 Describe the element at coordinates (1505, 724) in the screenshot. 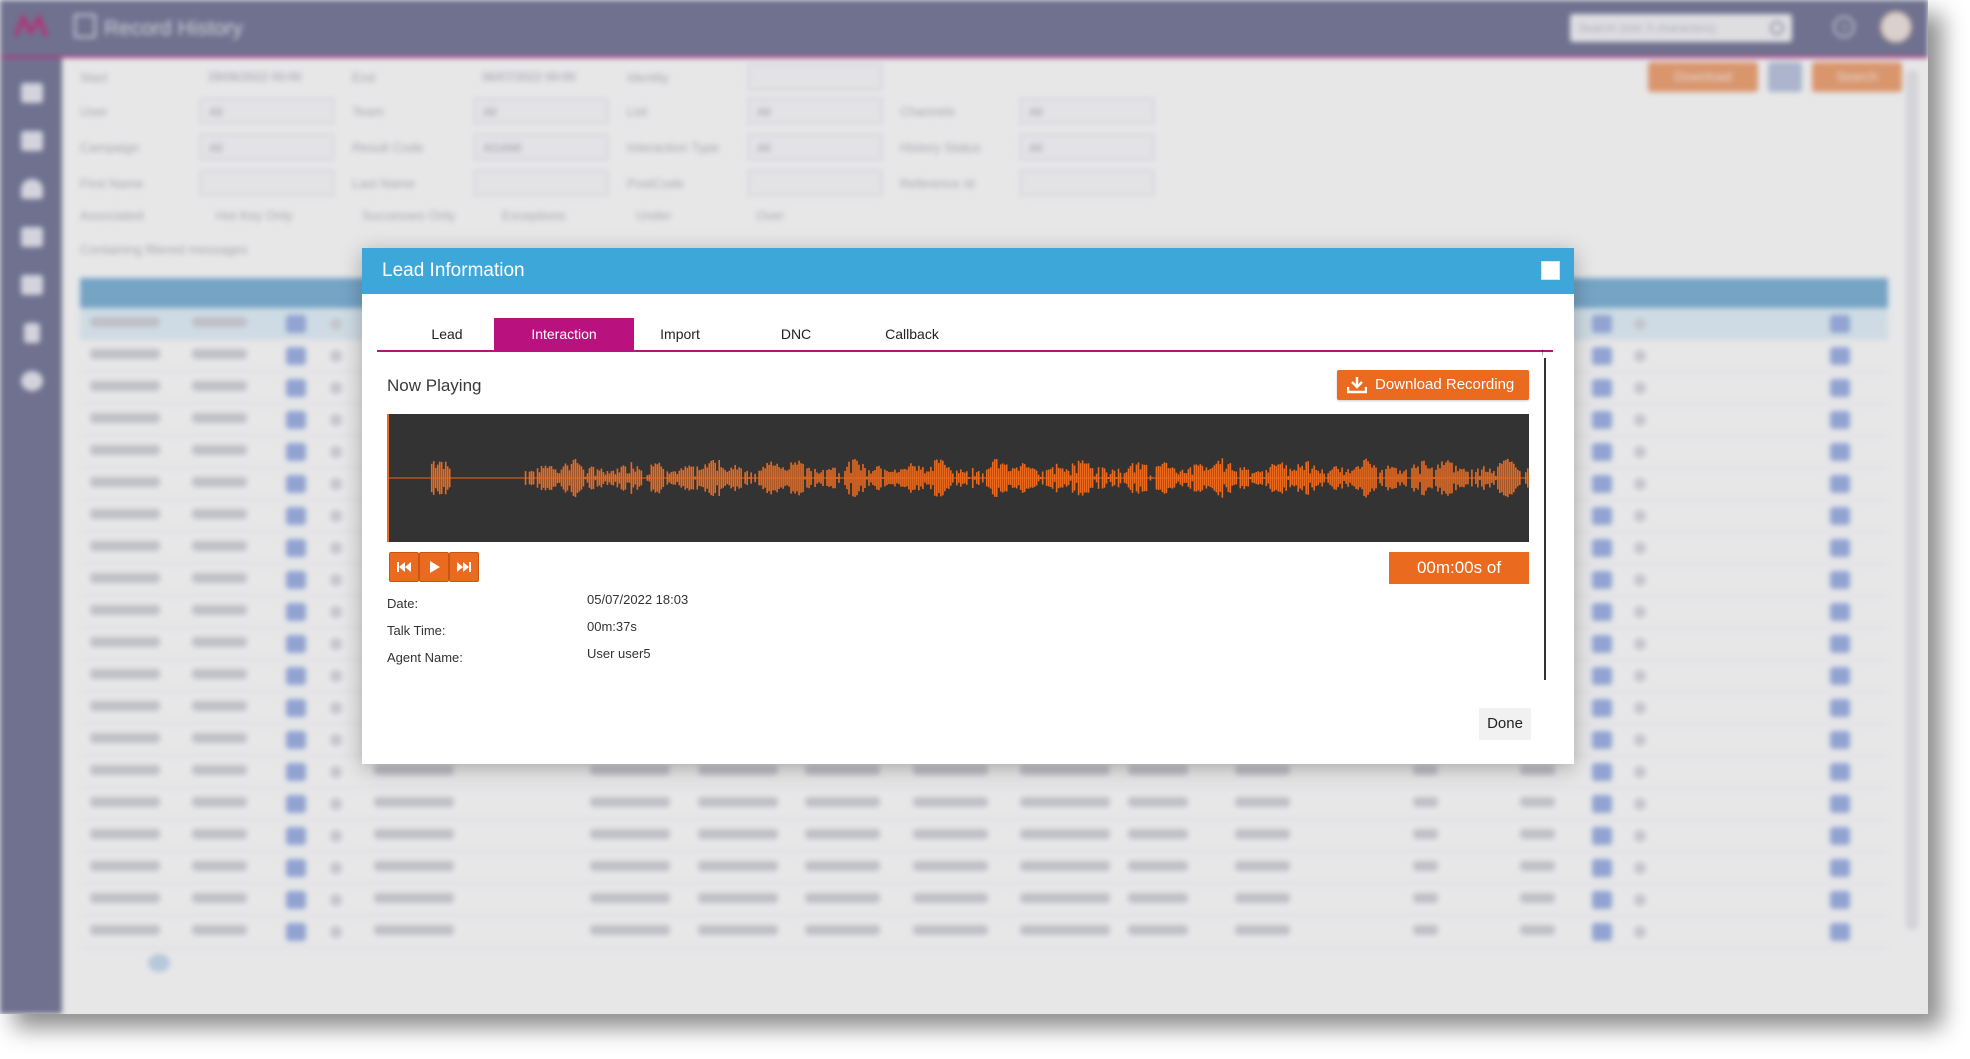

I see `done-button: Done` at that location.